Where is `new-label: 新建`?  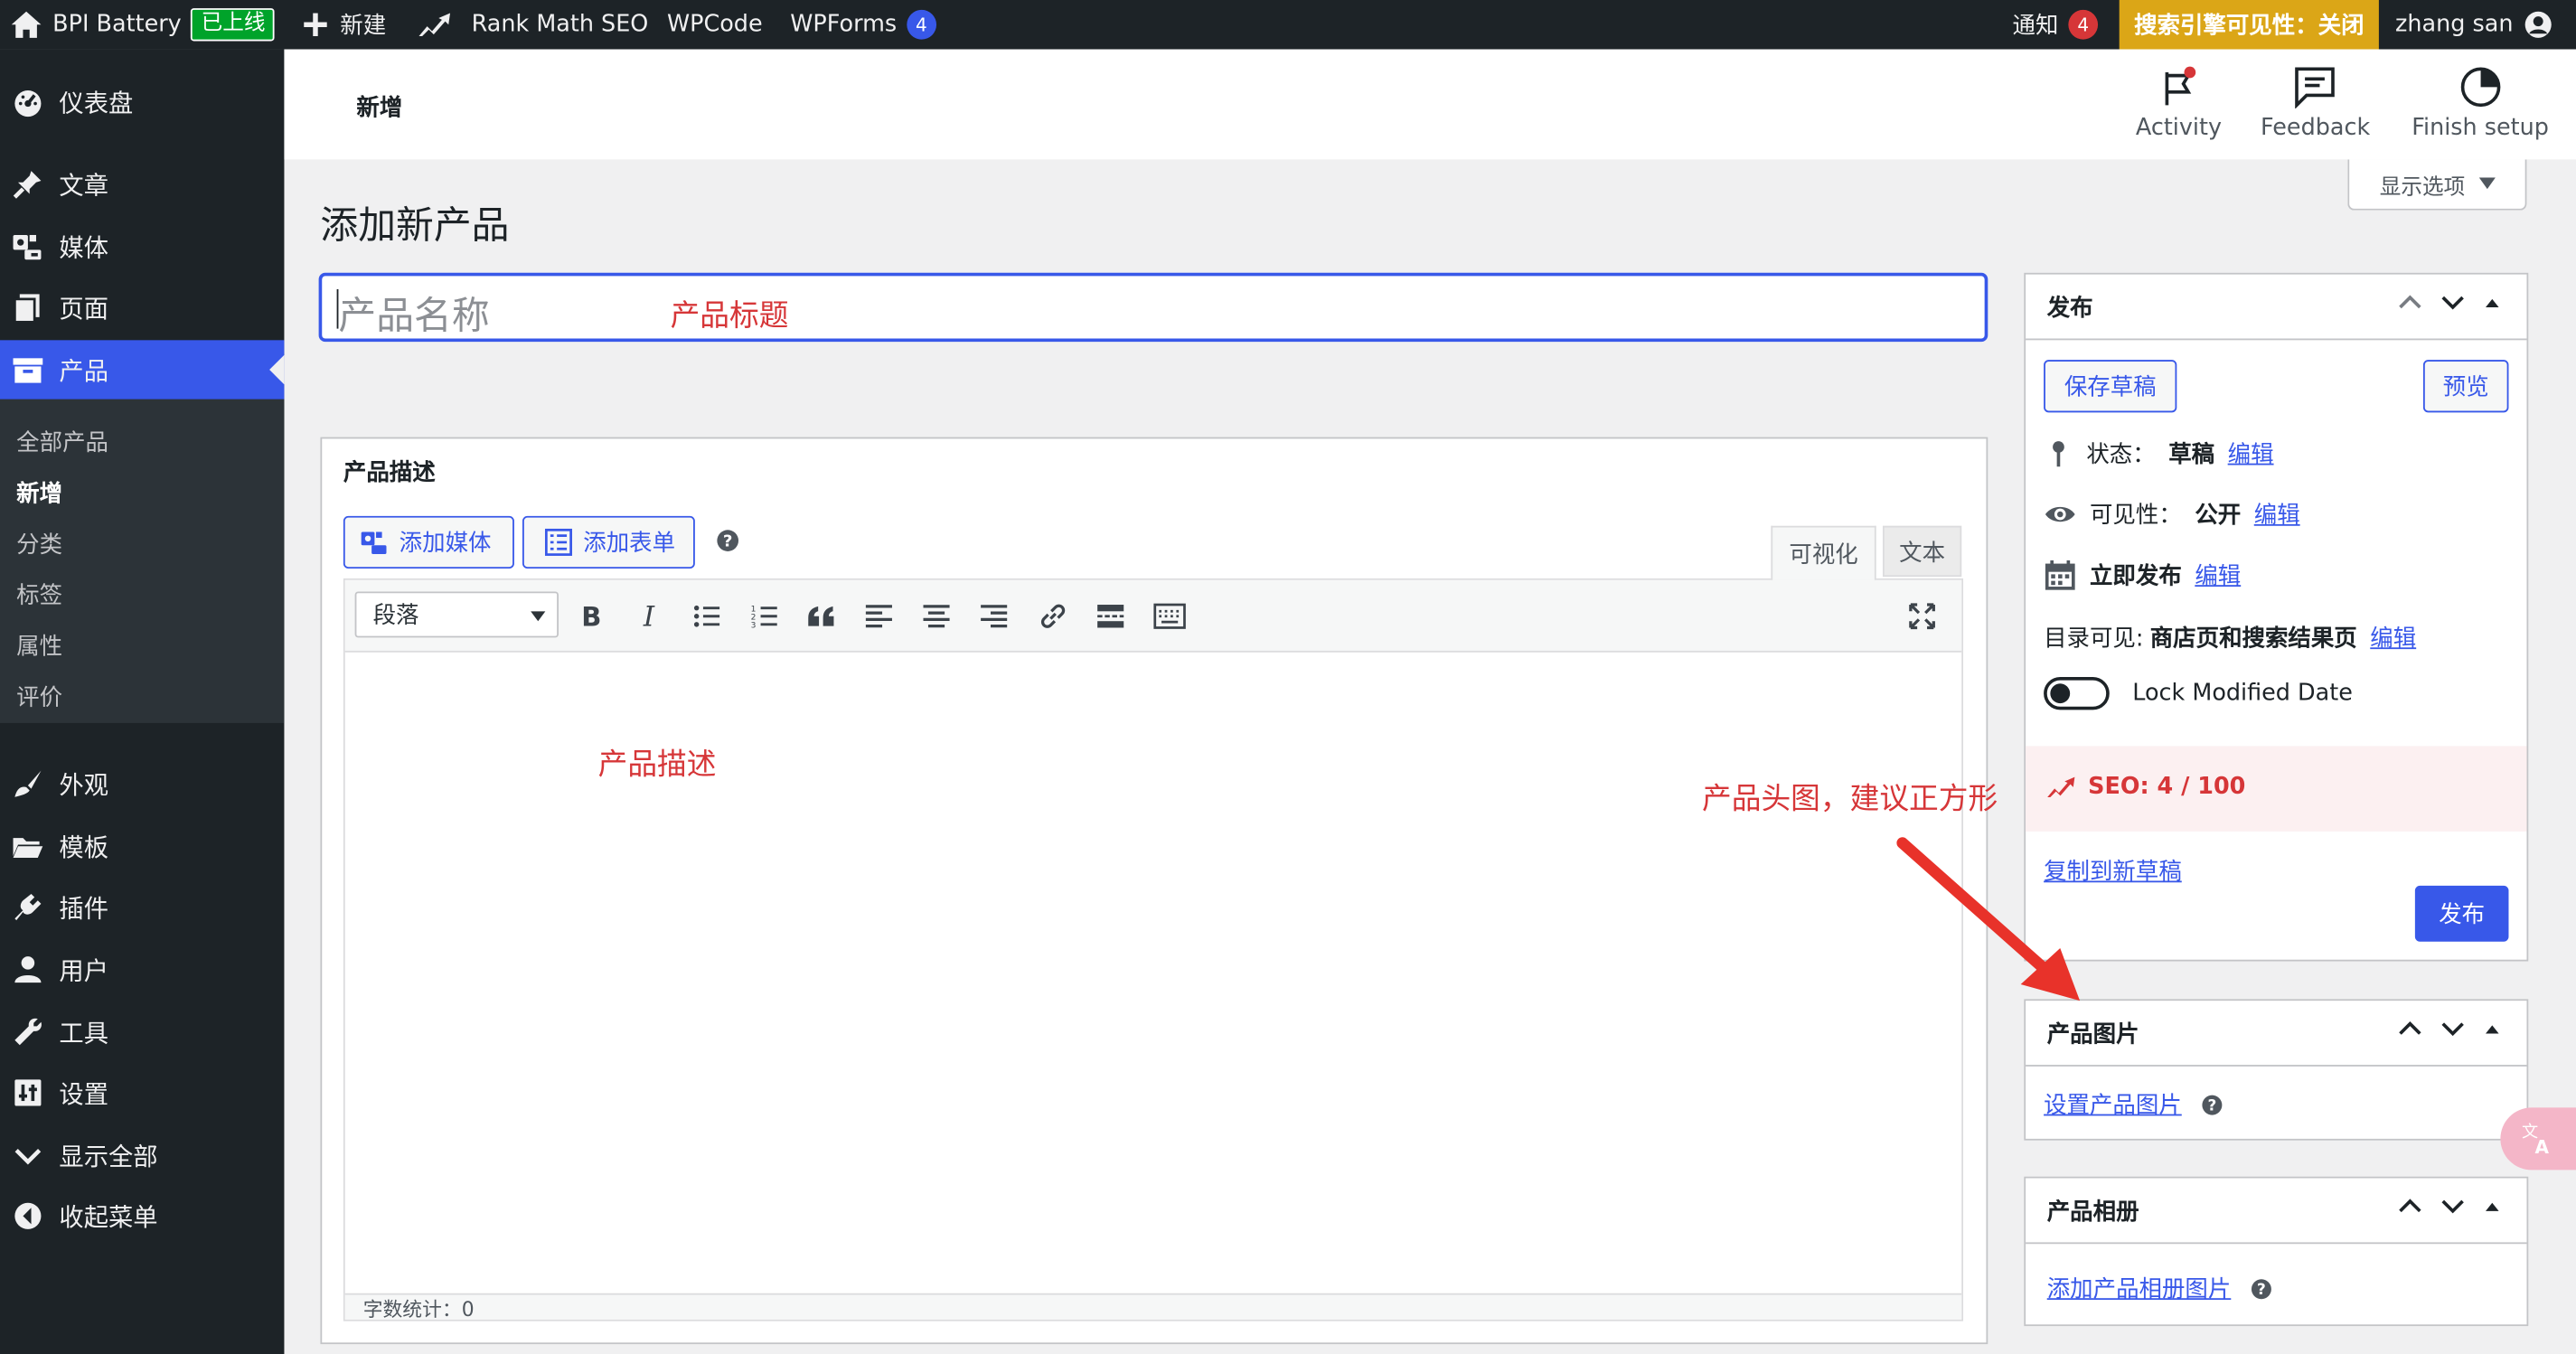 new-label: 新建 is located at coordinates (364, 26).